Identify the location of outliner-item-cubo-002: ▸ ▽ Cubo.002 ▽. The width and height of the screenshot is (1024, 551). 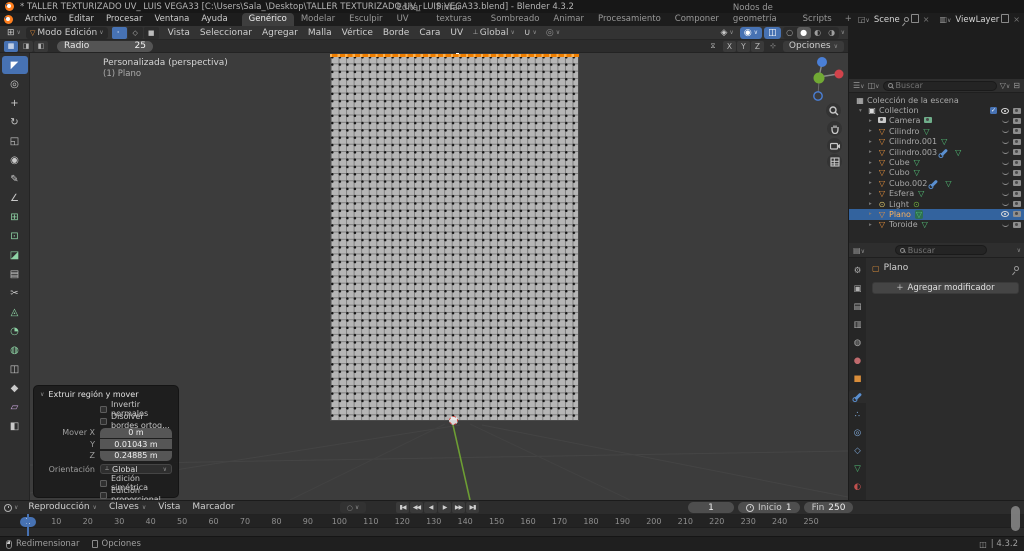
(936, 183).